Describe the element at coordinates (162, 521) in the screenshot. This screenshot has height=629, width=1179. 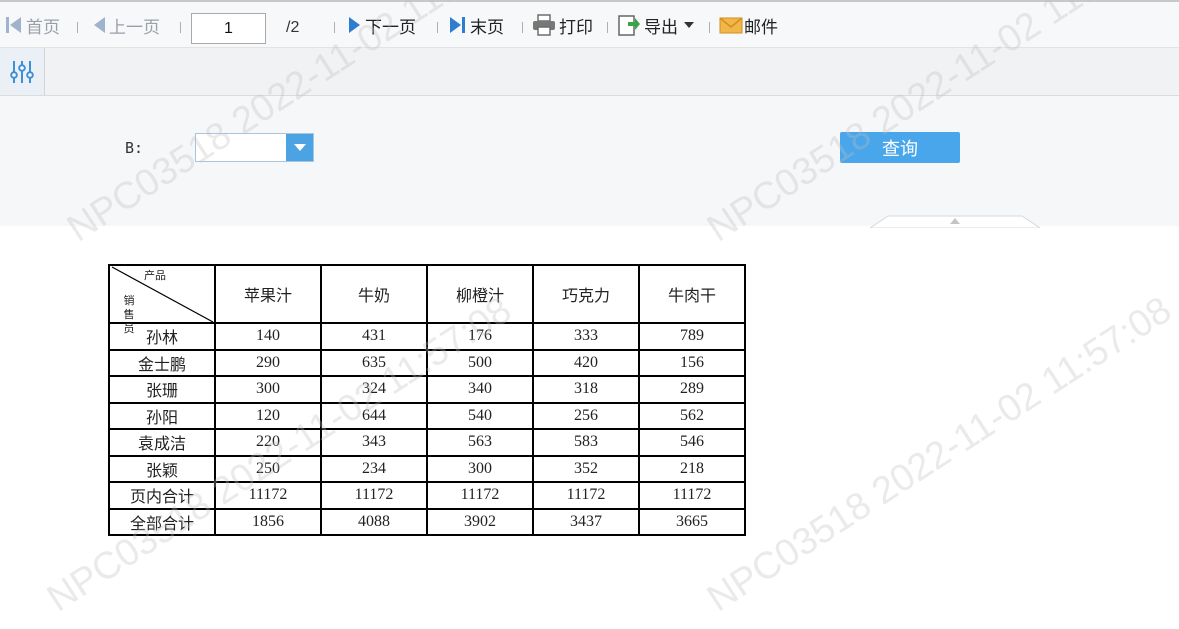
I see `row-header-cell: 全部合计` at that location.